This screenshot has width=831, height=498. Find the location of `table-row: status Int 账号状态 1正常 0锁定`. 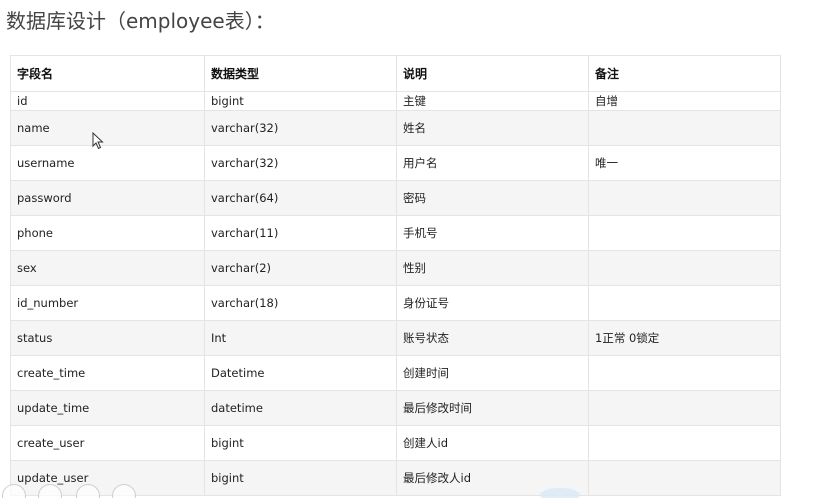

table-row: status Int 账号状态 1正常 0锁定 is located at coordinates (395, 338).